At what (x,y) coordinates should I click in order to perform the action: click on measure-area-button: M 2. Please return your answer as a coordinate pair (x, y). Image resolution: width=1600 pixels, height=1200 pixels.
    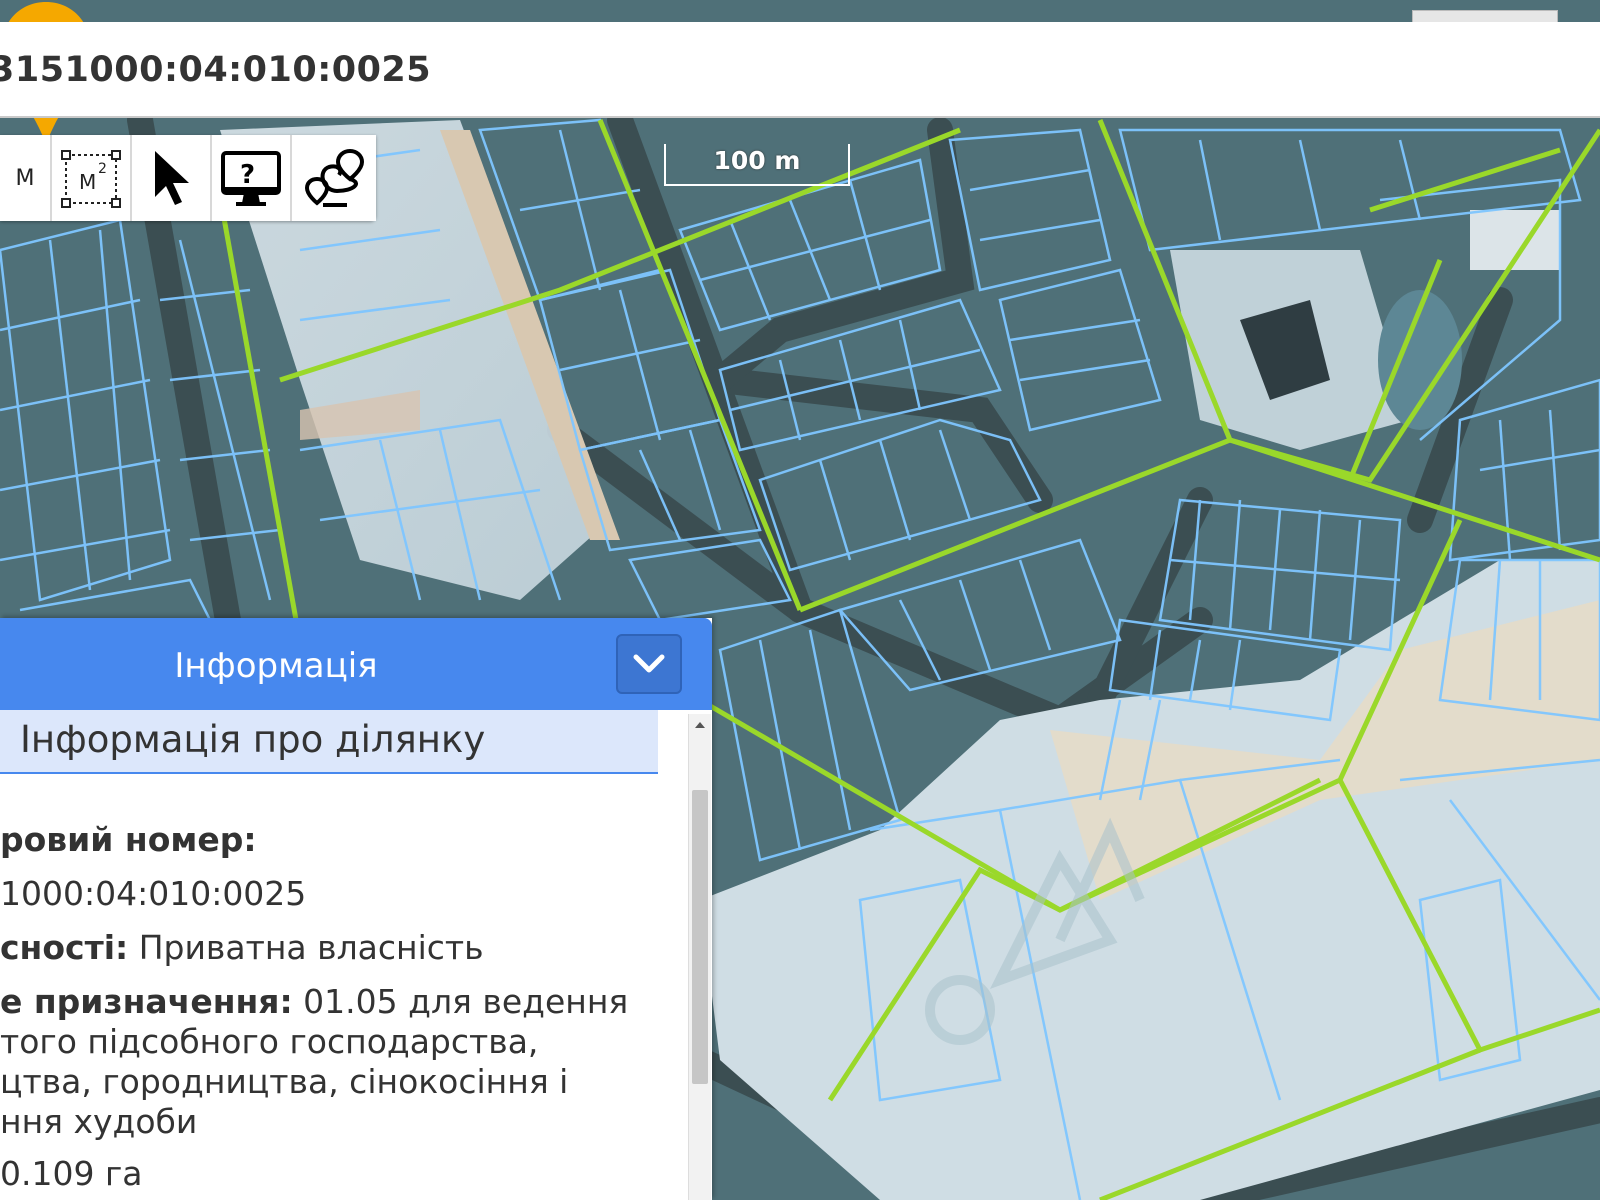
    Looking at the image, I should click on (92, 178).